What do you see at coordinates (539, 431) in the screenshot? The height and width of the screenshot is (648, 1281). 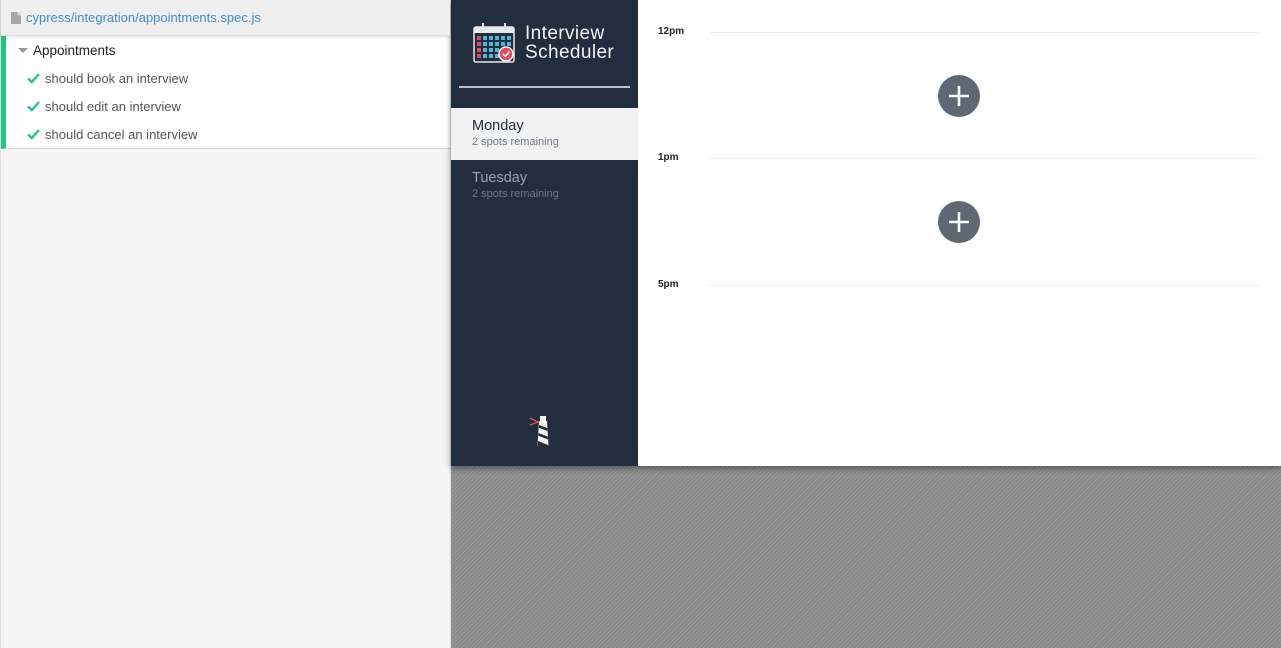 I see `lighthouse-icon` at bounding box center [539, 431].